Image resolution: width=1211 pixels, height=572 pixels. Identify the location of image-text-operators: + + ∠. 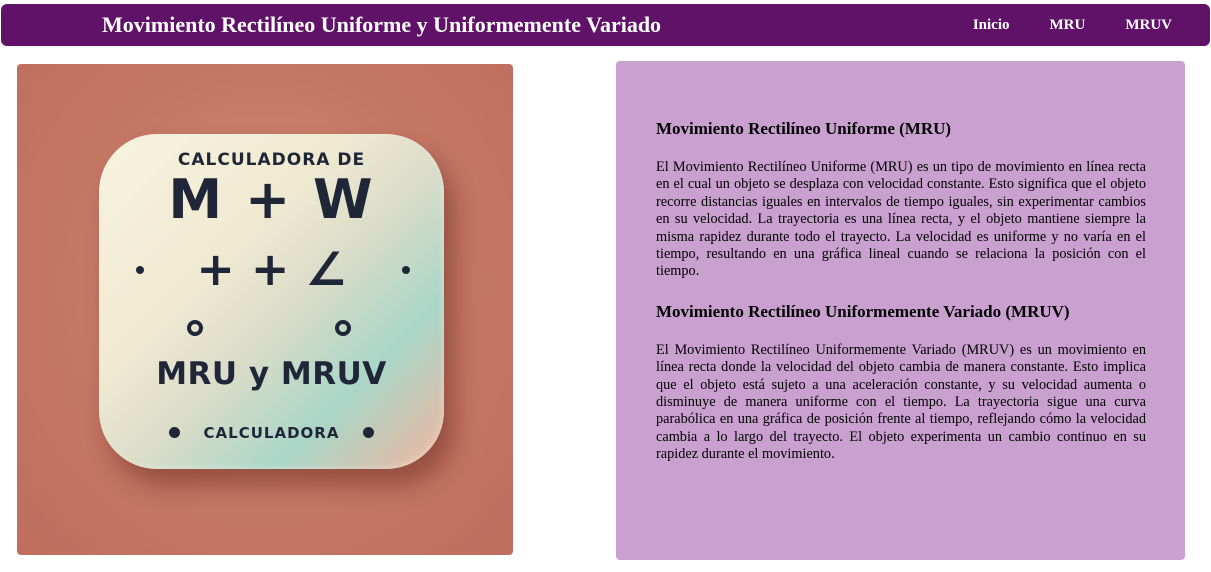
(271, 269).